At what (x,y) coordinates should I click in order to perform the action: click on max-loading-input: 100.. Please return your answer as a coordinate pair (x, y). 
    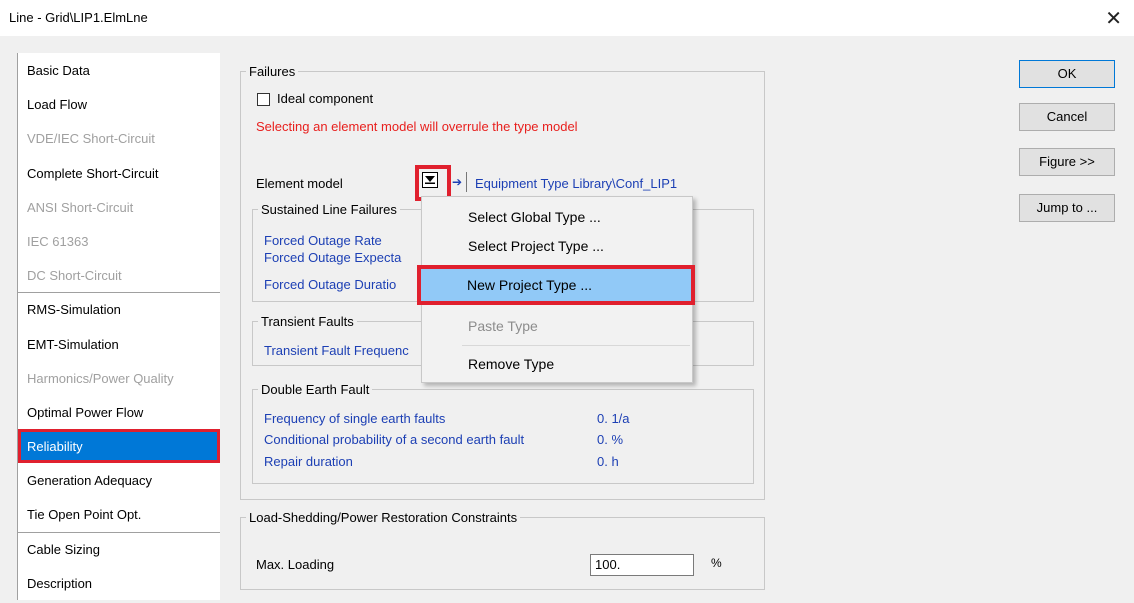
    Looking at the image, I should click on (642, 565).